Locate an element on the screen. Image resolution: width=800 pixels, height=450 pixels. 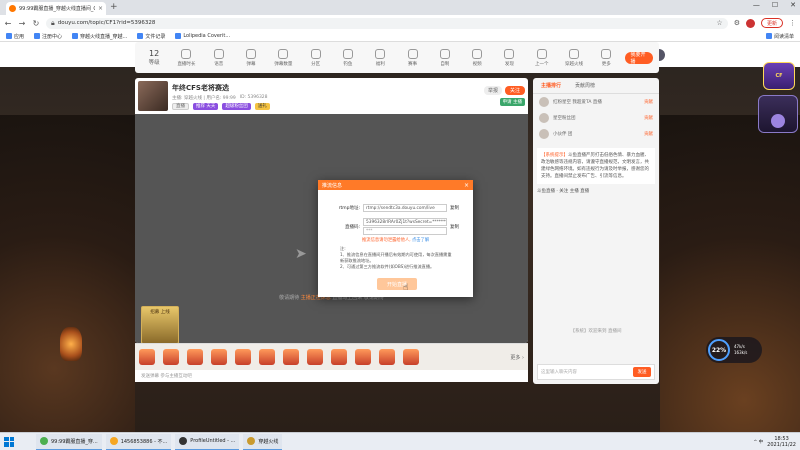
send-button: 发送 is located at coordinates (642, 372).